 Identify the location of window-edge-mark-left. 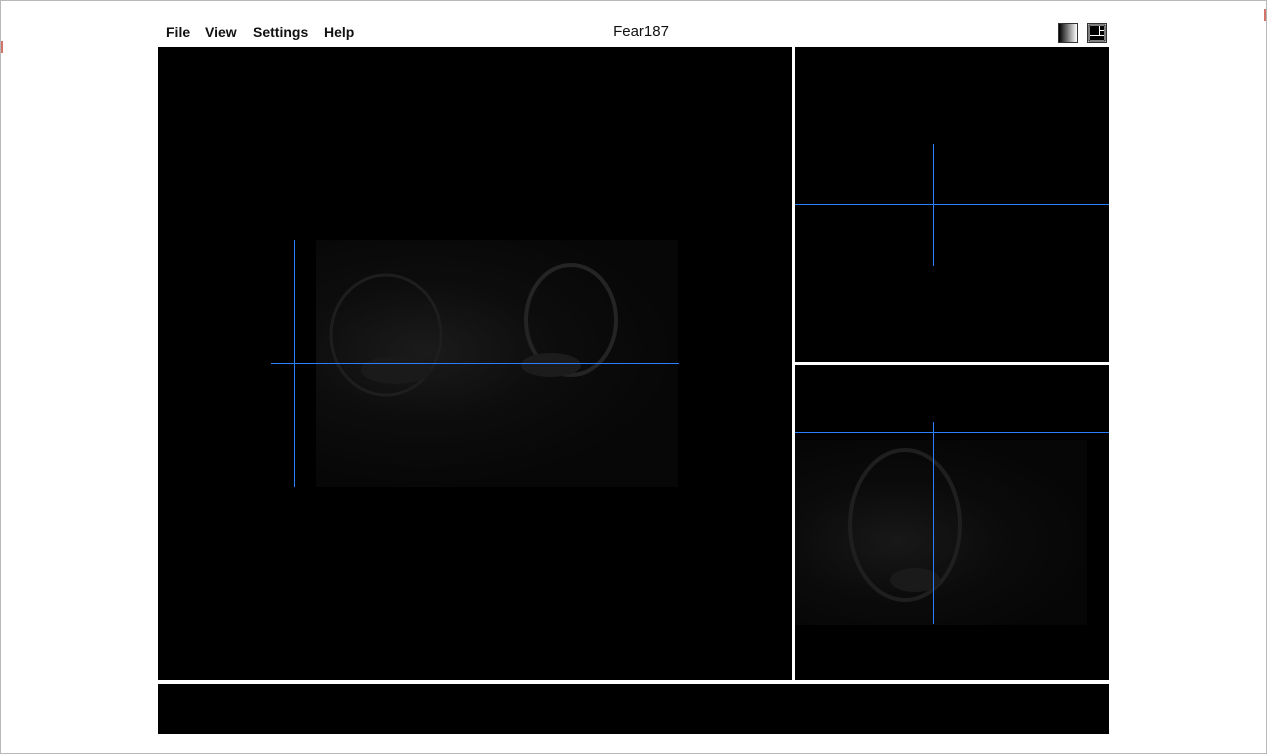
(2, 47).